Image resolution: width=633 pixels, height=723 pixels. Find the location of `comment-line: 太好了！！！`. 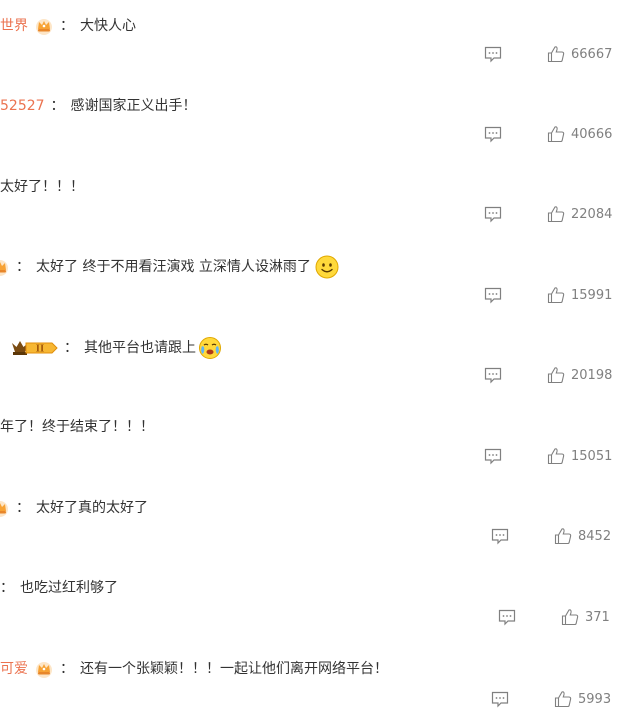

comment-line: 太好了！！！ is located at coordinates (42, 187).